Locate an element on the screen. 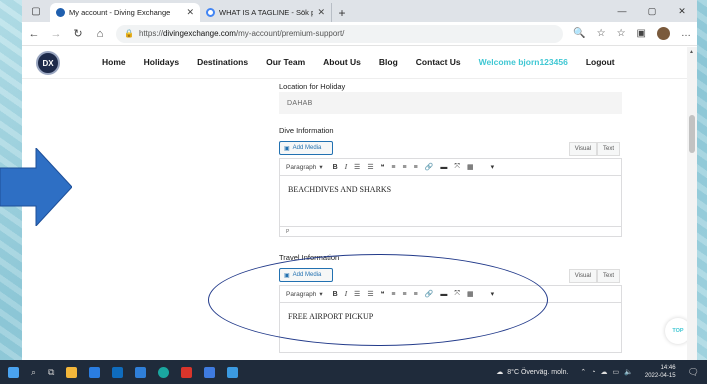  url-path: /my-account/premium-support/ is located at coordinates (290, 33).